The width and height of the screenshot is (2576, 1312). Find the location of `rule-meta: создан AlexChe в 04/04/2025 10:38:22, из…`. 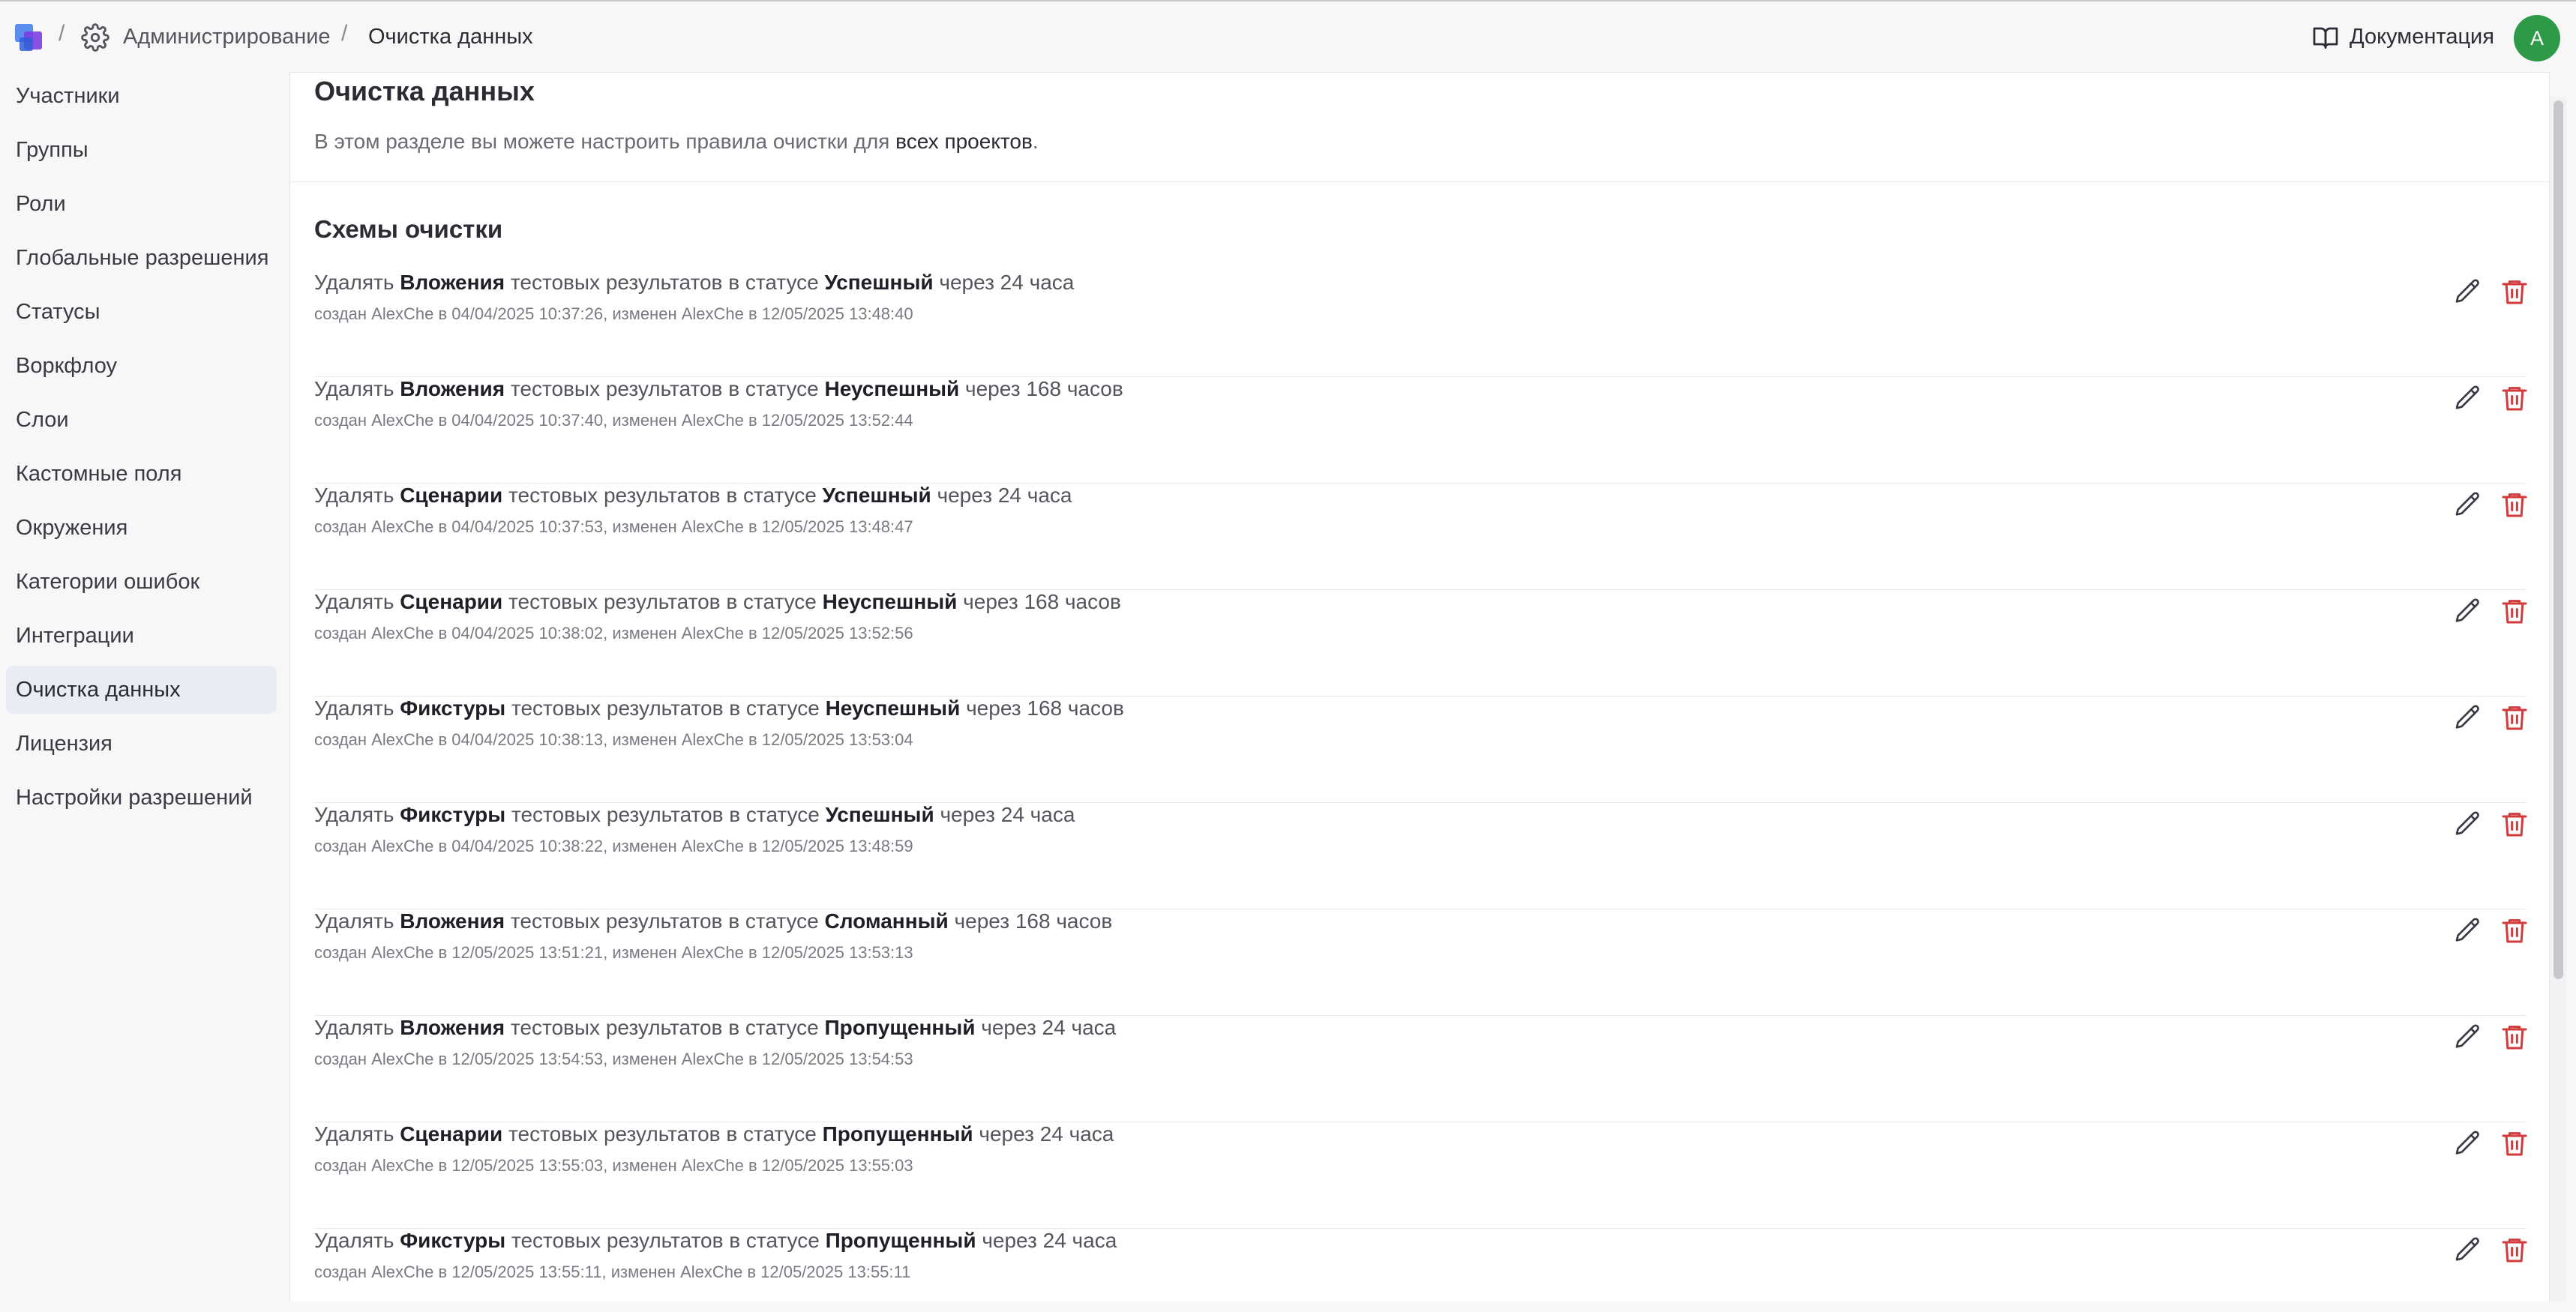

rule-meta: создан AlexChe в 04/04/2025 10:38:22, из… is located at coordinates (614, 846).